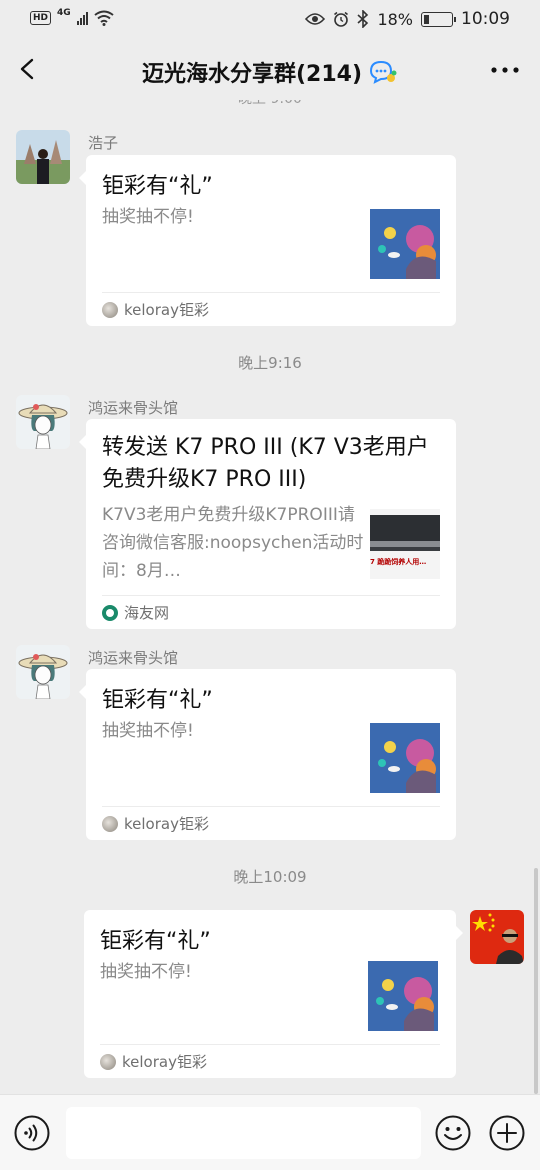 The image size is (540, 1170). I want to click on voice-icon, so click(32, 1133).